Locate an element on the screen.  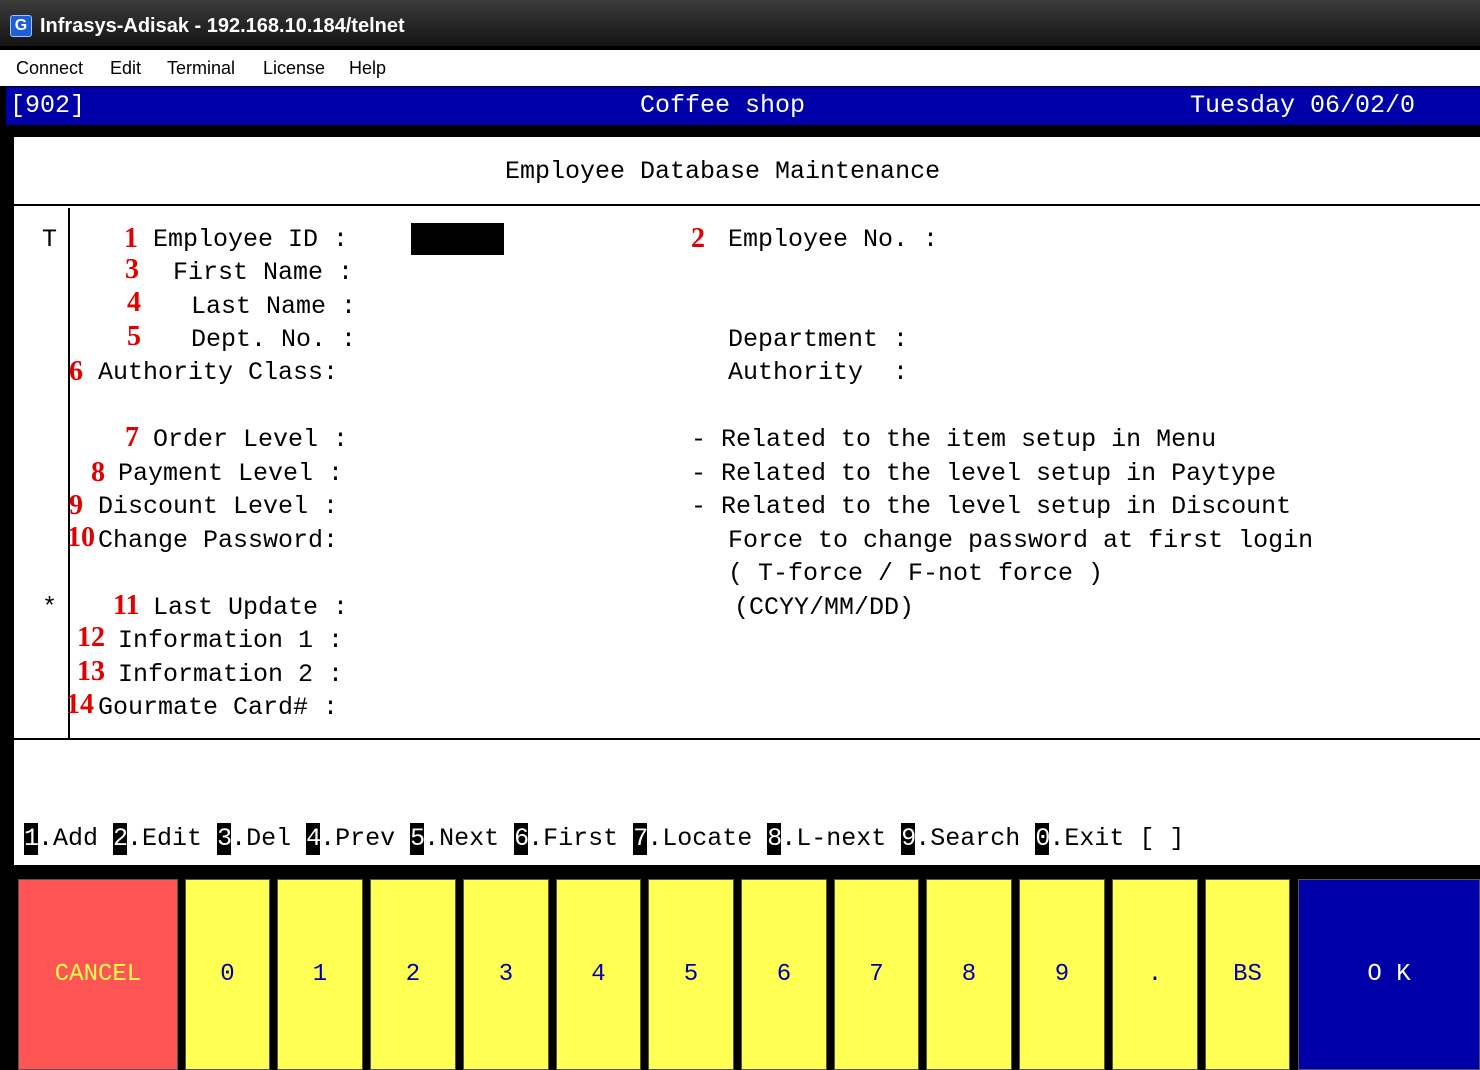
key-7: 7 is located at coordinates (876, 974).